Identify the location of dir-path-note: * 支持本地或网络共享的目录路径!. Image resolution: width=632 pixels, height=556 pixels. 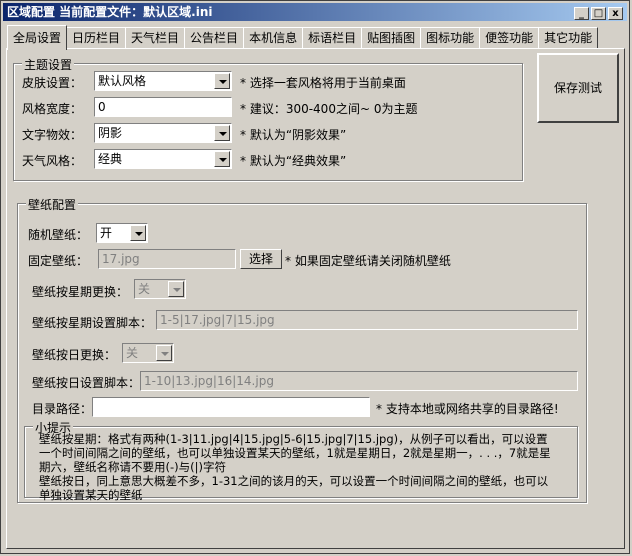
(467, 409).